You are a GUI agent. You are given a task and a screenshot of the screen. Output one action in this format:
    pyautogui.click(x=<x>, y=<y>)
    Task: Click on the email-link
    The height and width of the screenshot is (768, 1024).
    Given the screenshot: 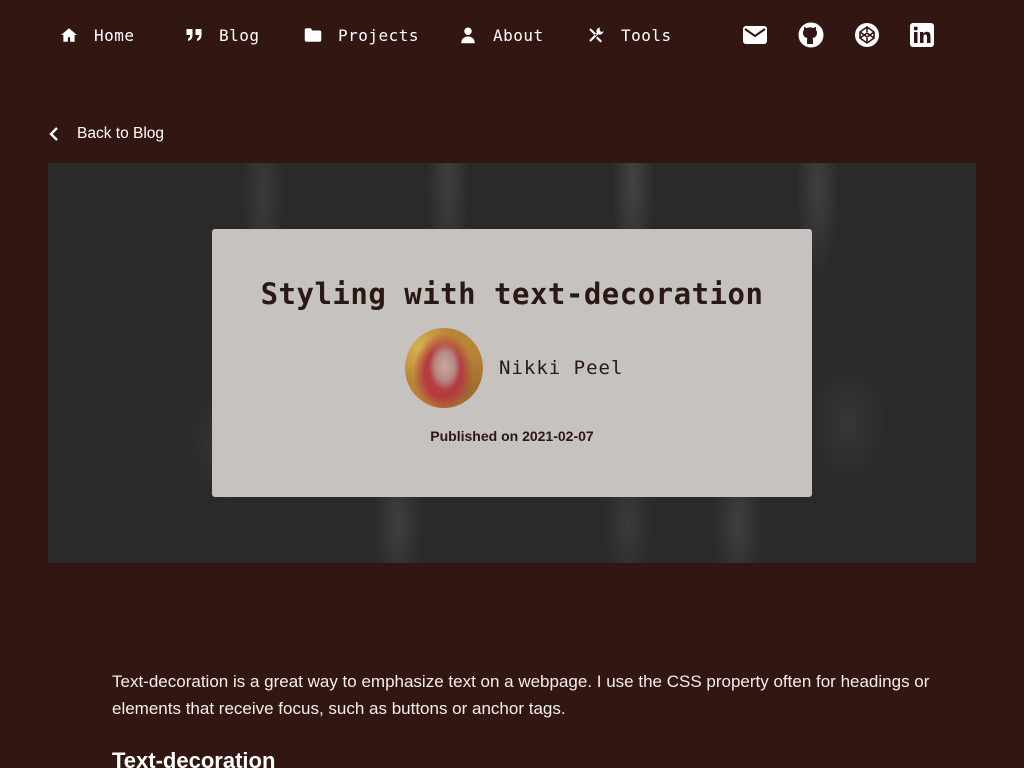 What is the action you would take?
    pyautogui.click(x=755, y=35)
    